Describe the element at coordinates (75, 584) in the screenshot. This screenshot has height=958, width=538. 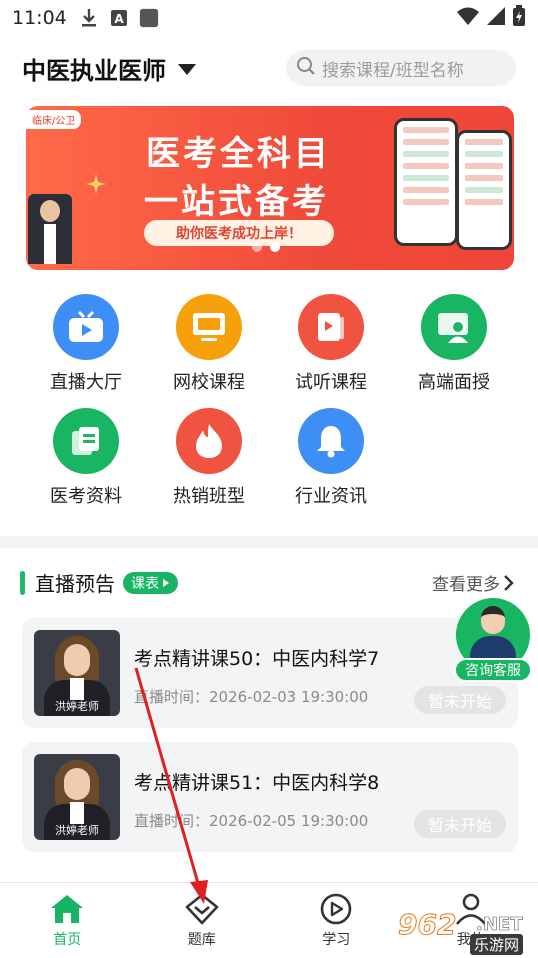
I see `live-section-title: 直播预告` at that location.